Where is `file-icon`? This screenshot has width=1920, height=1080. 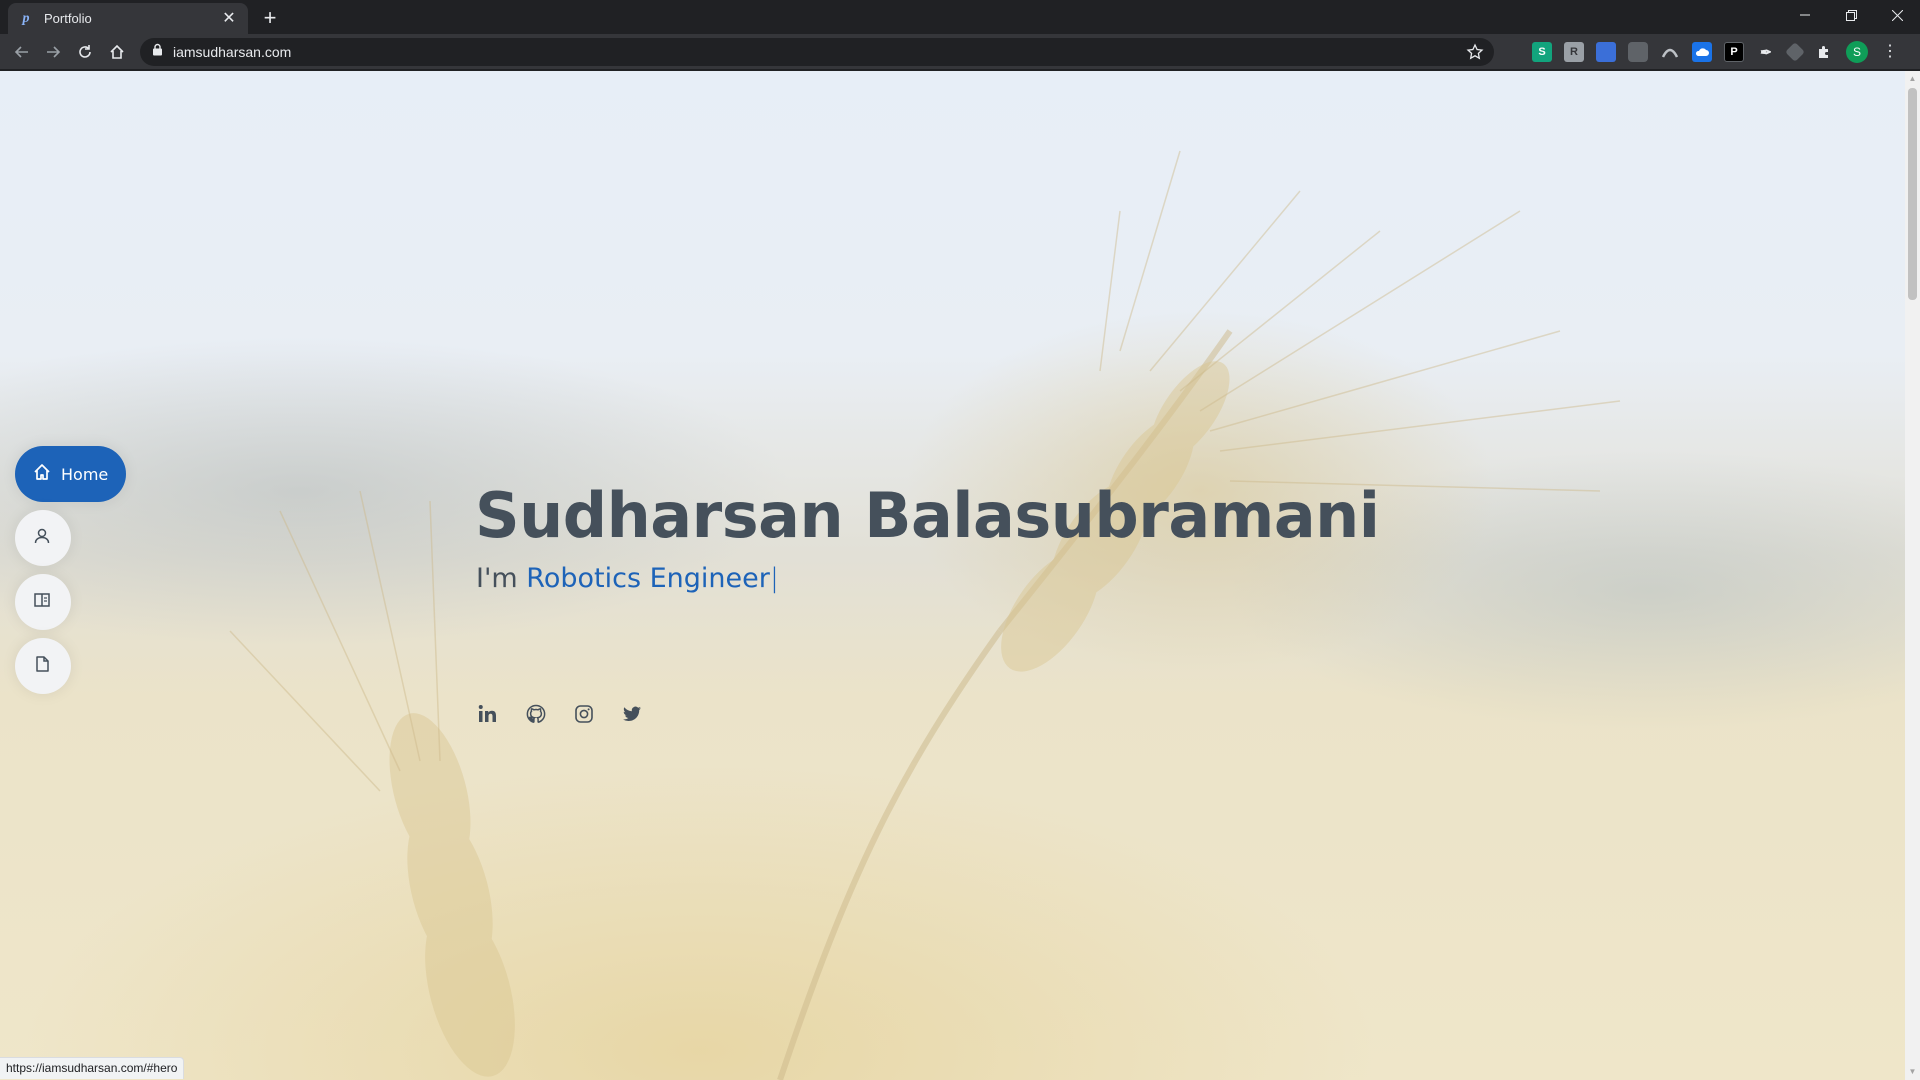
file-icon is located at coordinates (42, 666).